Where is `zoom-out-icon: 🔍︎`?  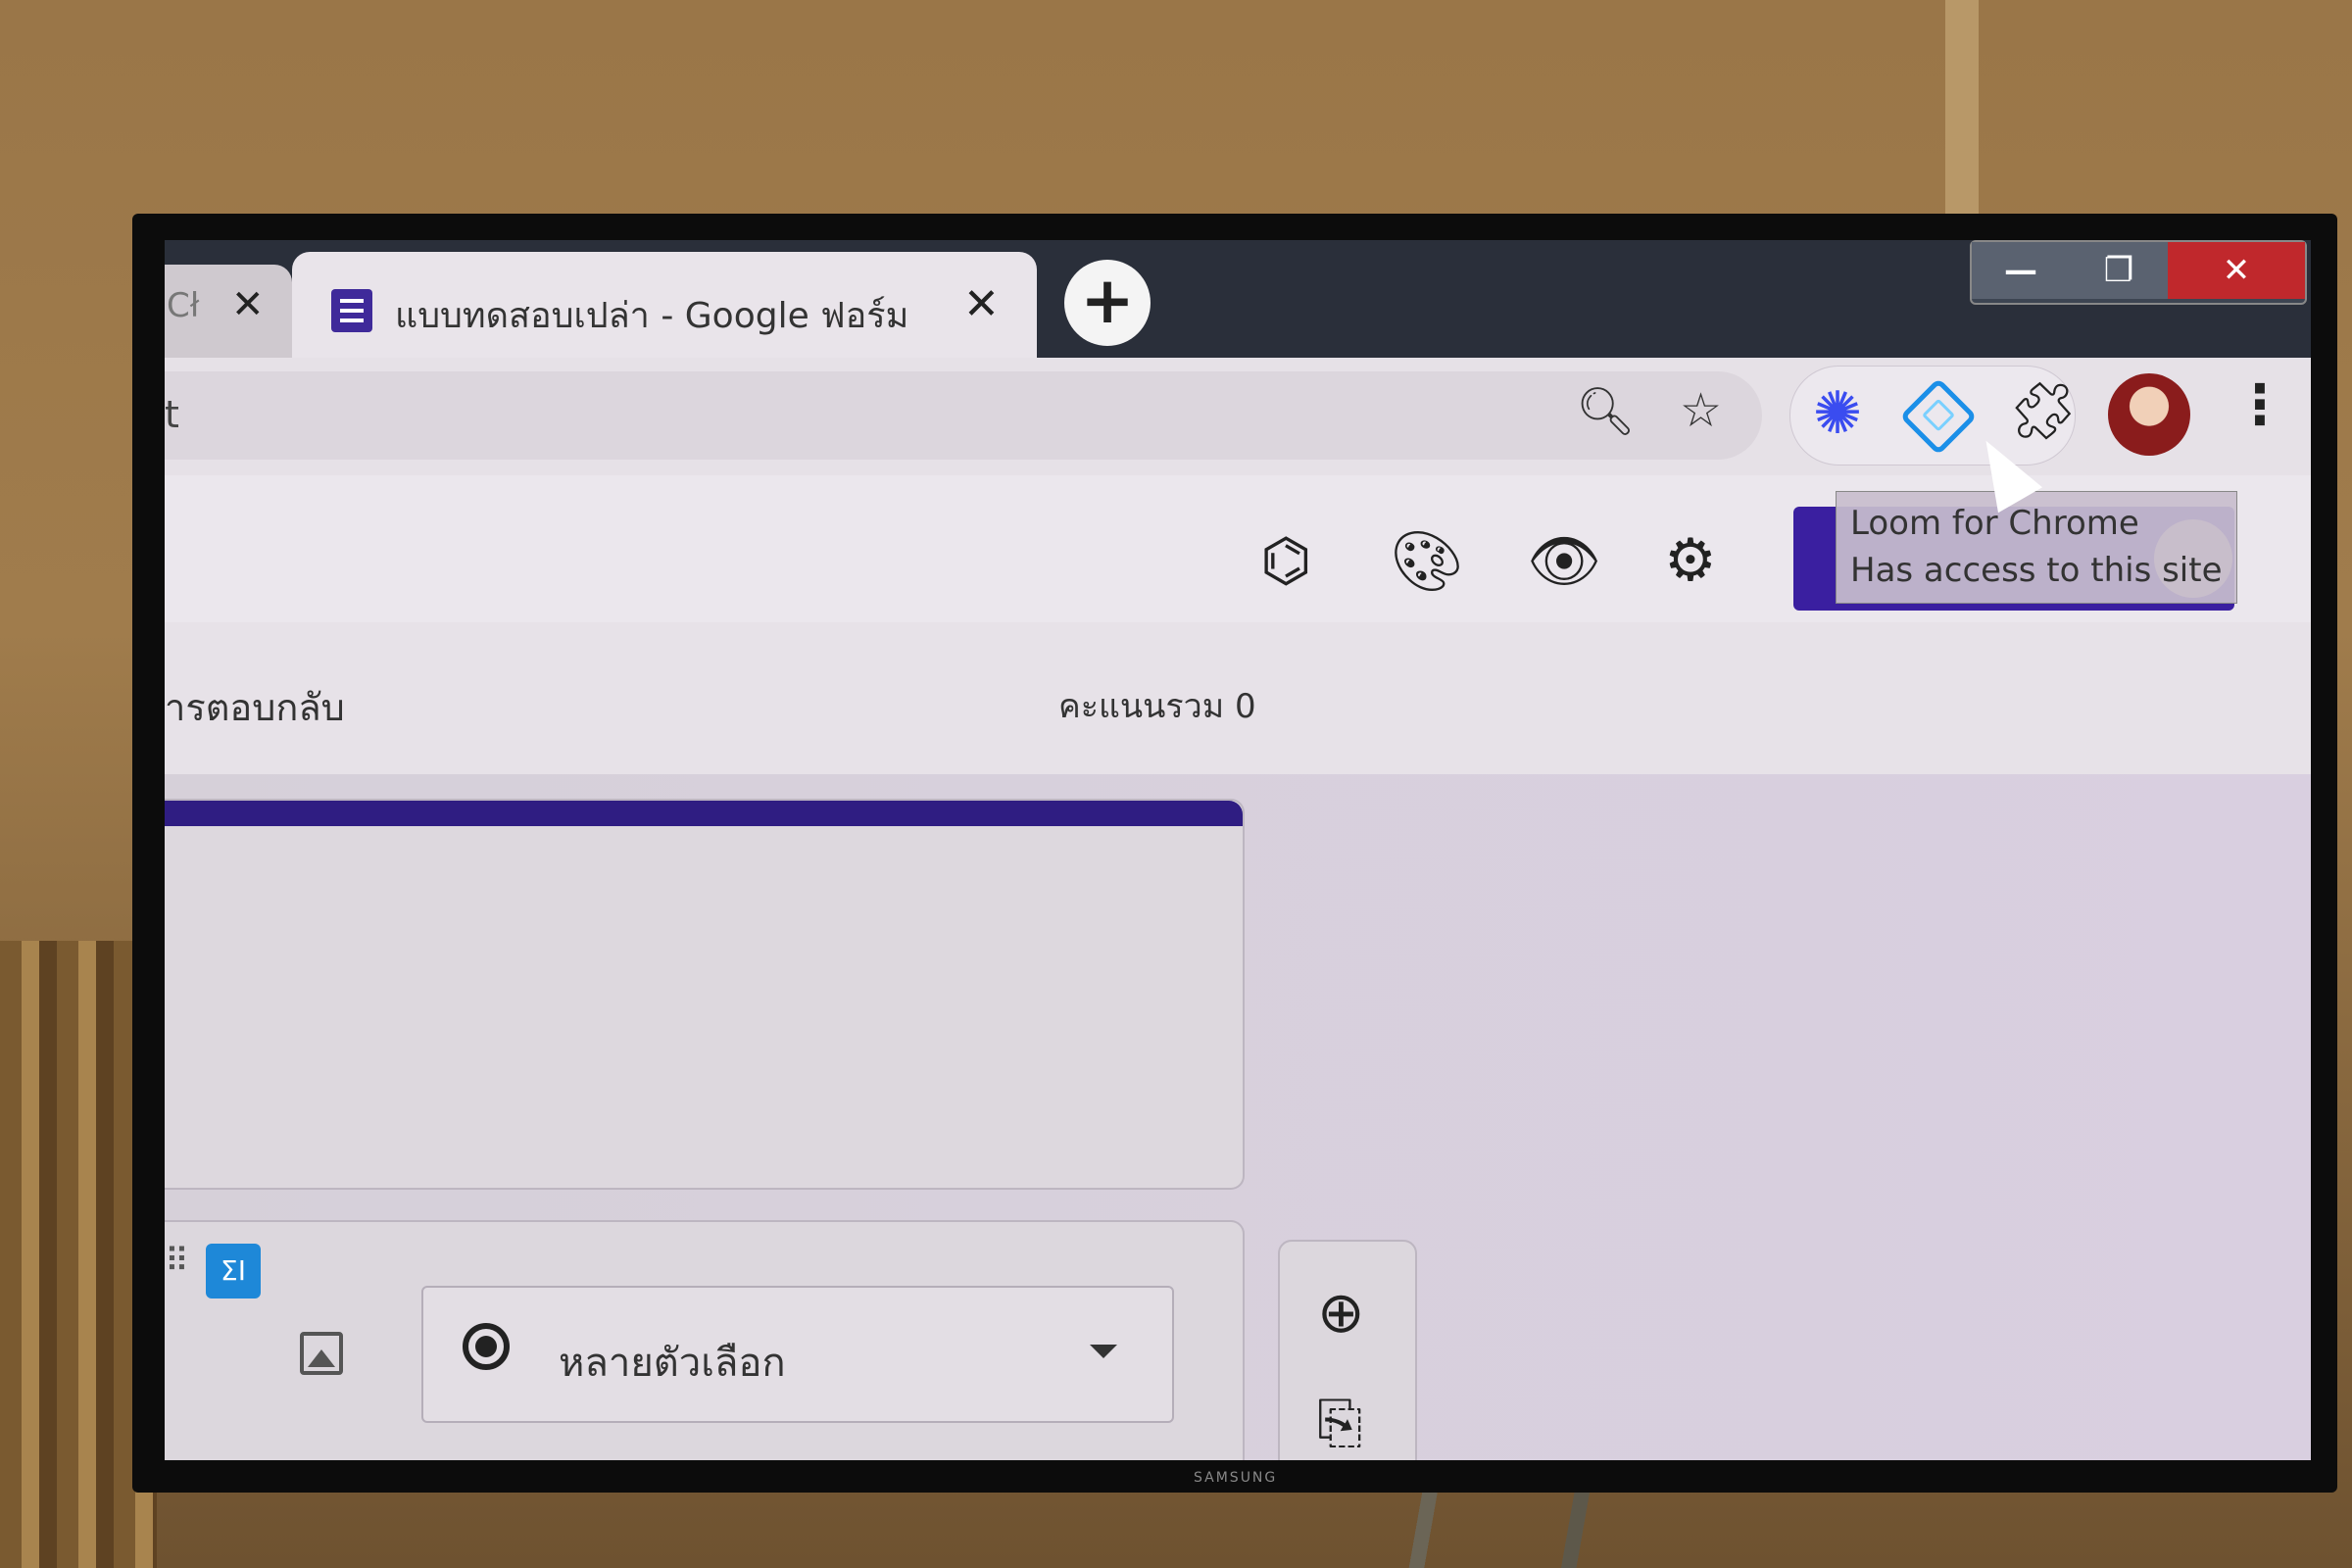
zoom-out-icon: 🔍︎ is located at coordinates (1606, 411).